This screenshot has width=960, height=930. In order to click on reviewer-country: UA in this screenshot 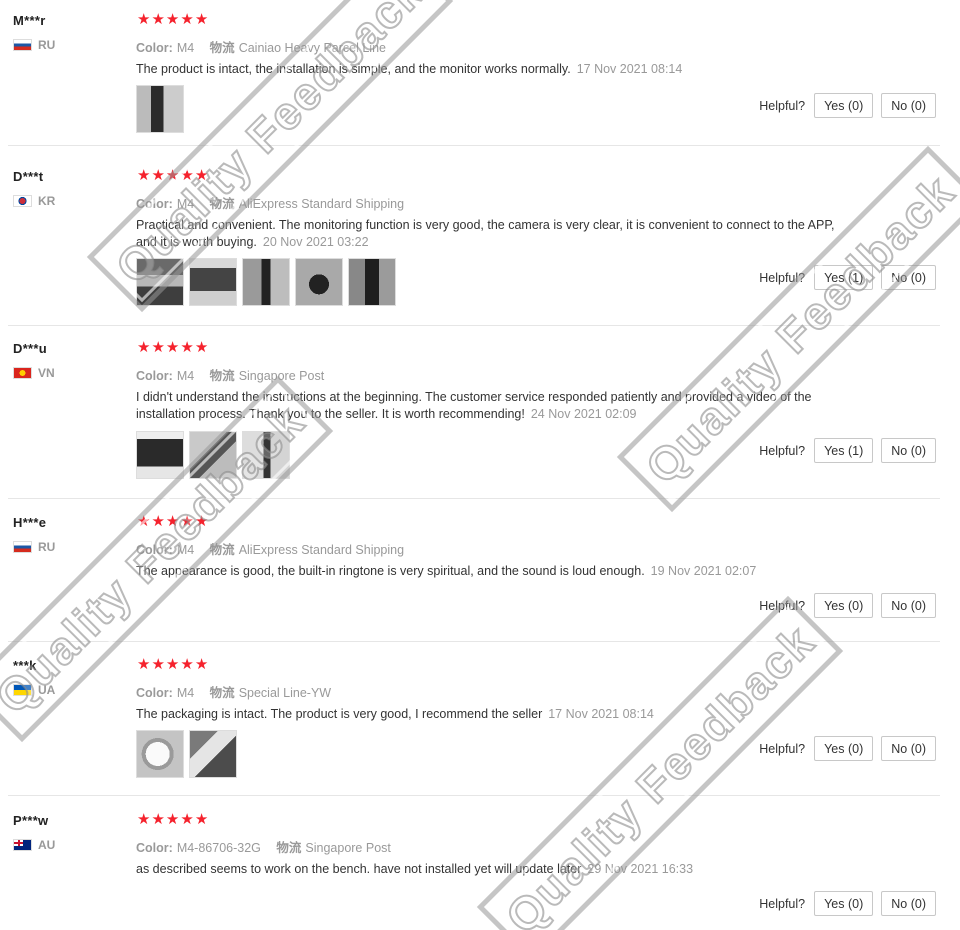, I will do `click(34, 690)`.